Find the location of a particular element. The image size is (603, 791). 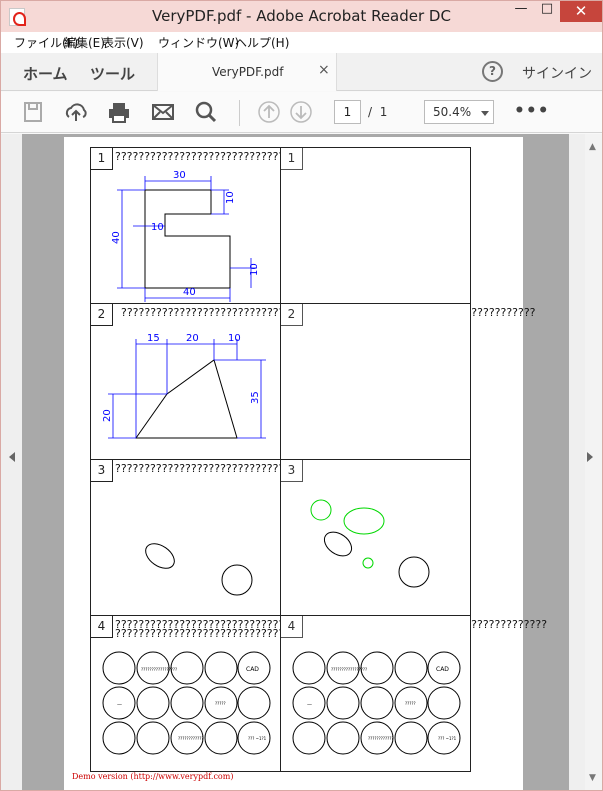

menu-bar: ファイル(F) 編集(E) 表示(V) ウィンドウ(W) ヘルプ(H) is located at coordinates (301, 42).